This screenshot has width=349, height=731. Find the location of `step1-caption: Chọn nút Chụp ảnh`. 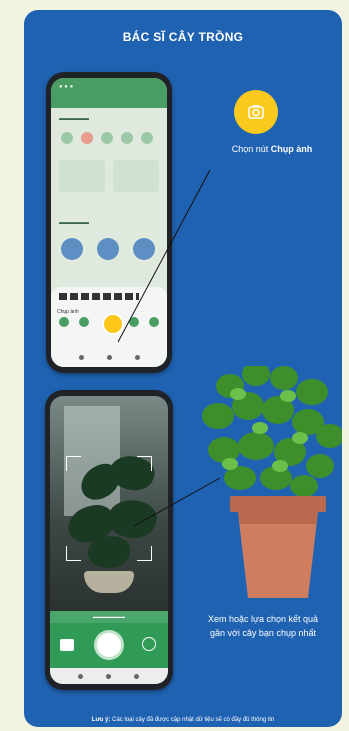

step1-caption: Chọn nút Chụp ảnh is located at coordinates (272, 149).